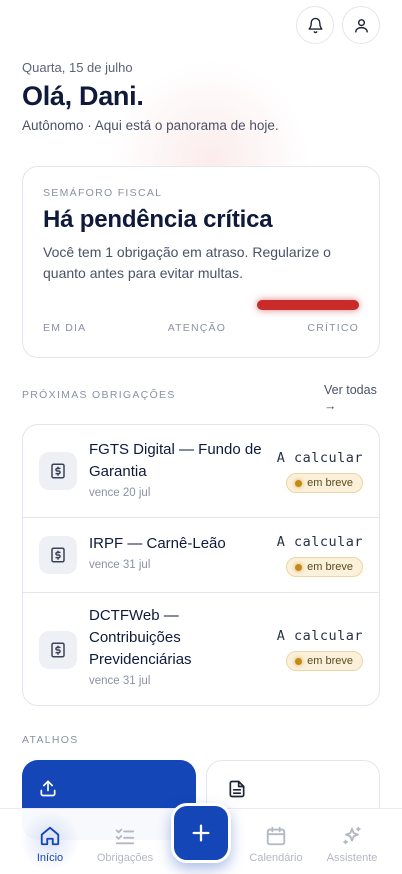 This screenshot has width=402, height=874. I want to click on notifications-button, so click(315, 25).